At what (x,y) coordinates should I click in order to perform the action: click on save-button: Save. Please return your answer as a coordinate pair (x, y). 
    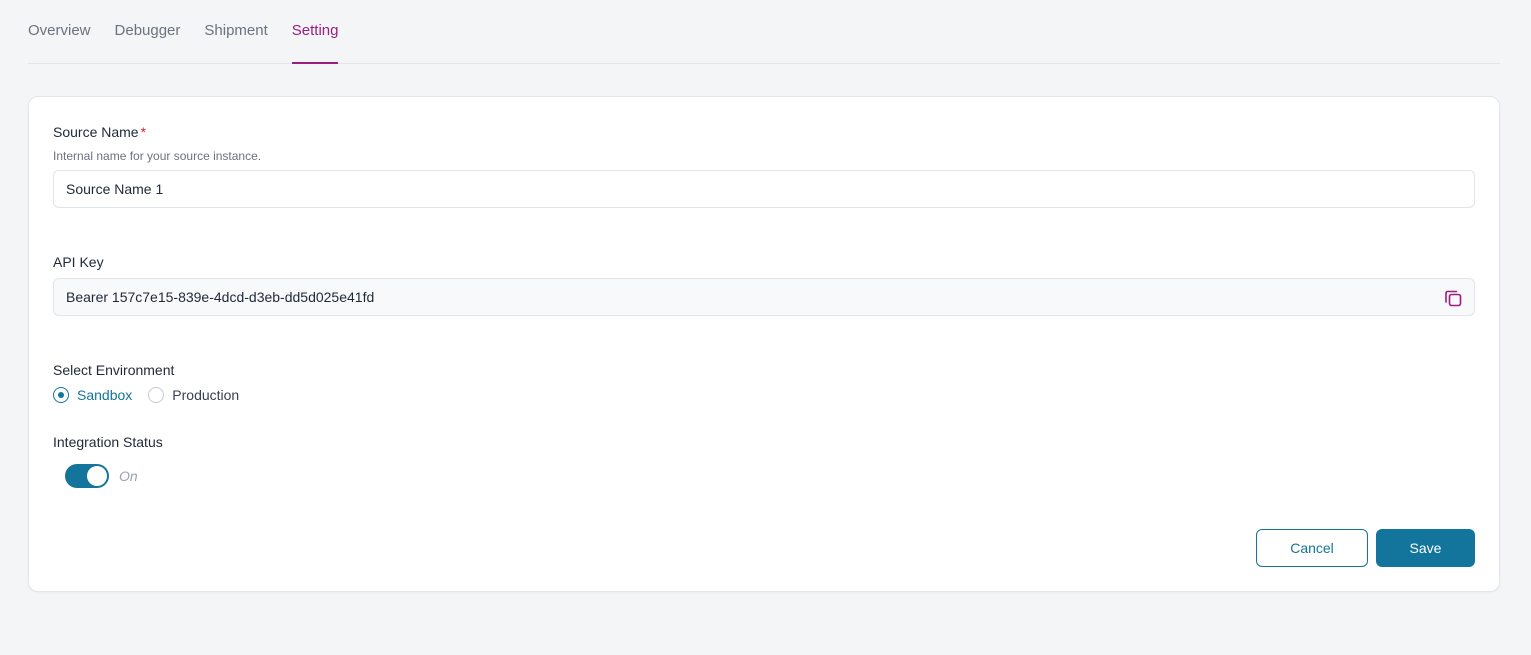
    Looking at the image, I should click on (1425, 548).